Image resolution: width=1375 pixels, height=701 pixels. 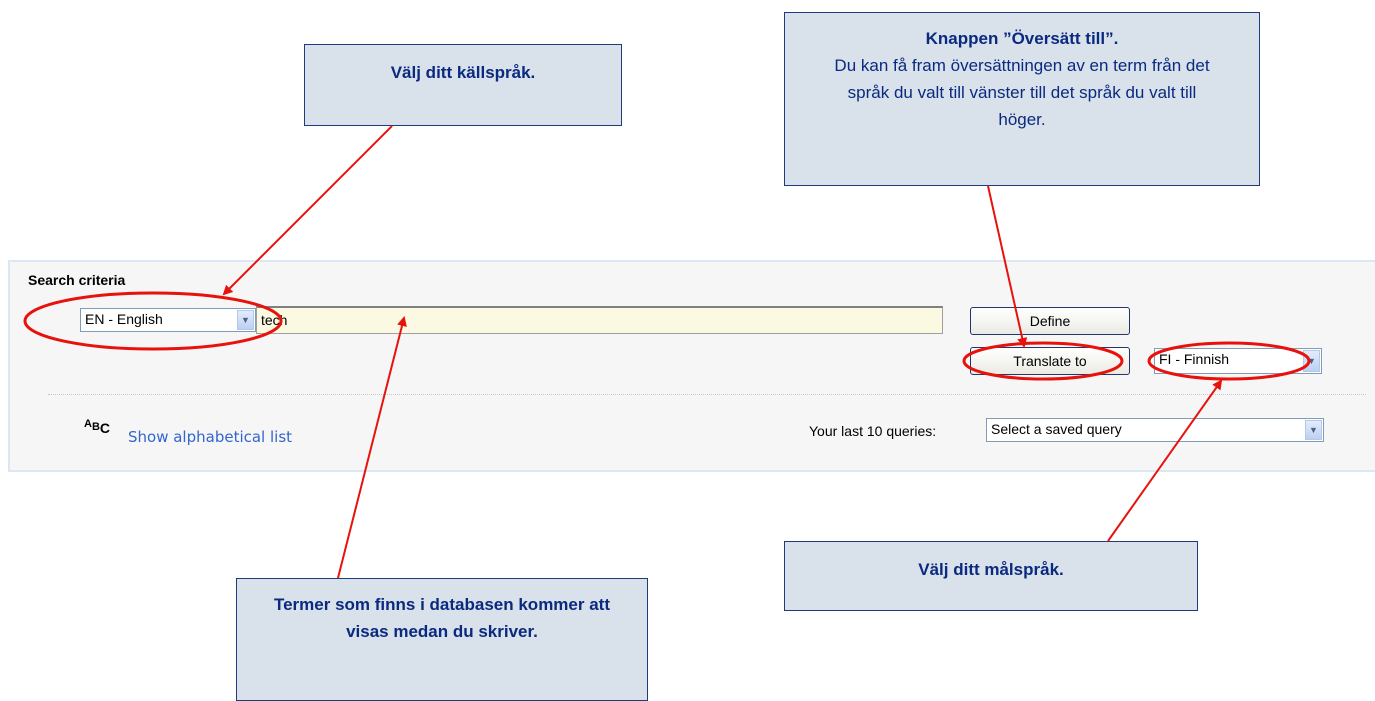 What do you see at coordinates (1194, 359) in the screenshot?
I see `target-language-value: FI - Finnish` at bounding box center [1194, 359].